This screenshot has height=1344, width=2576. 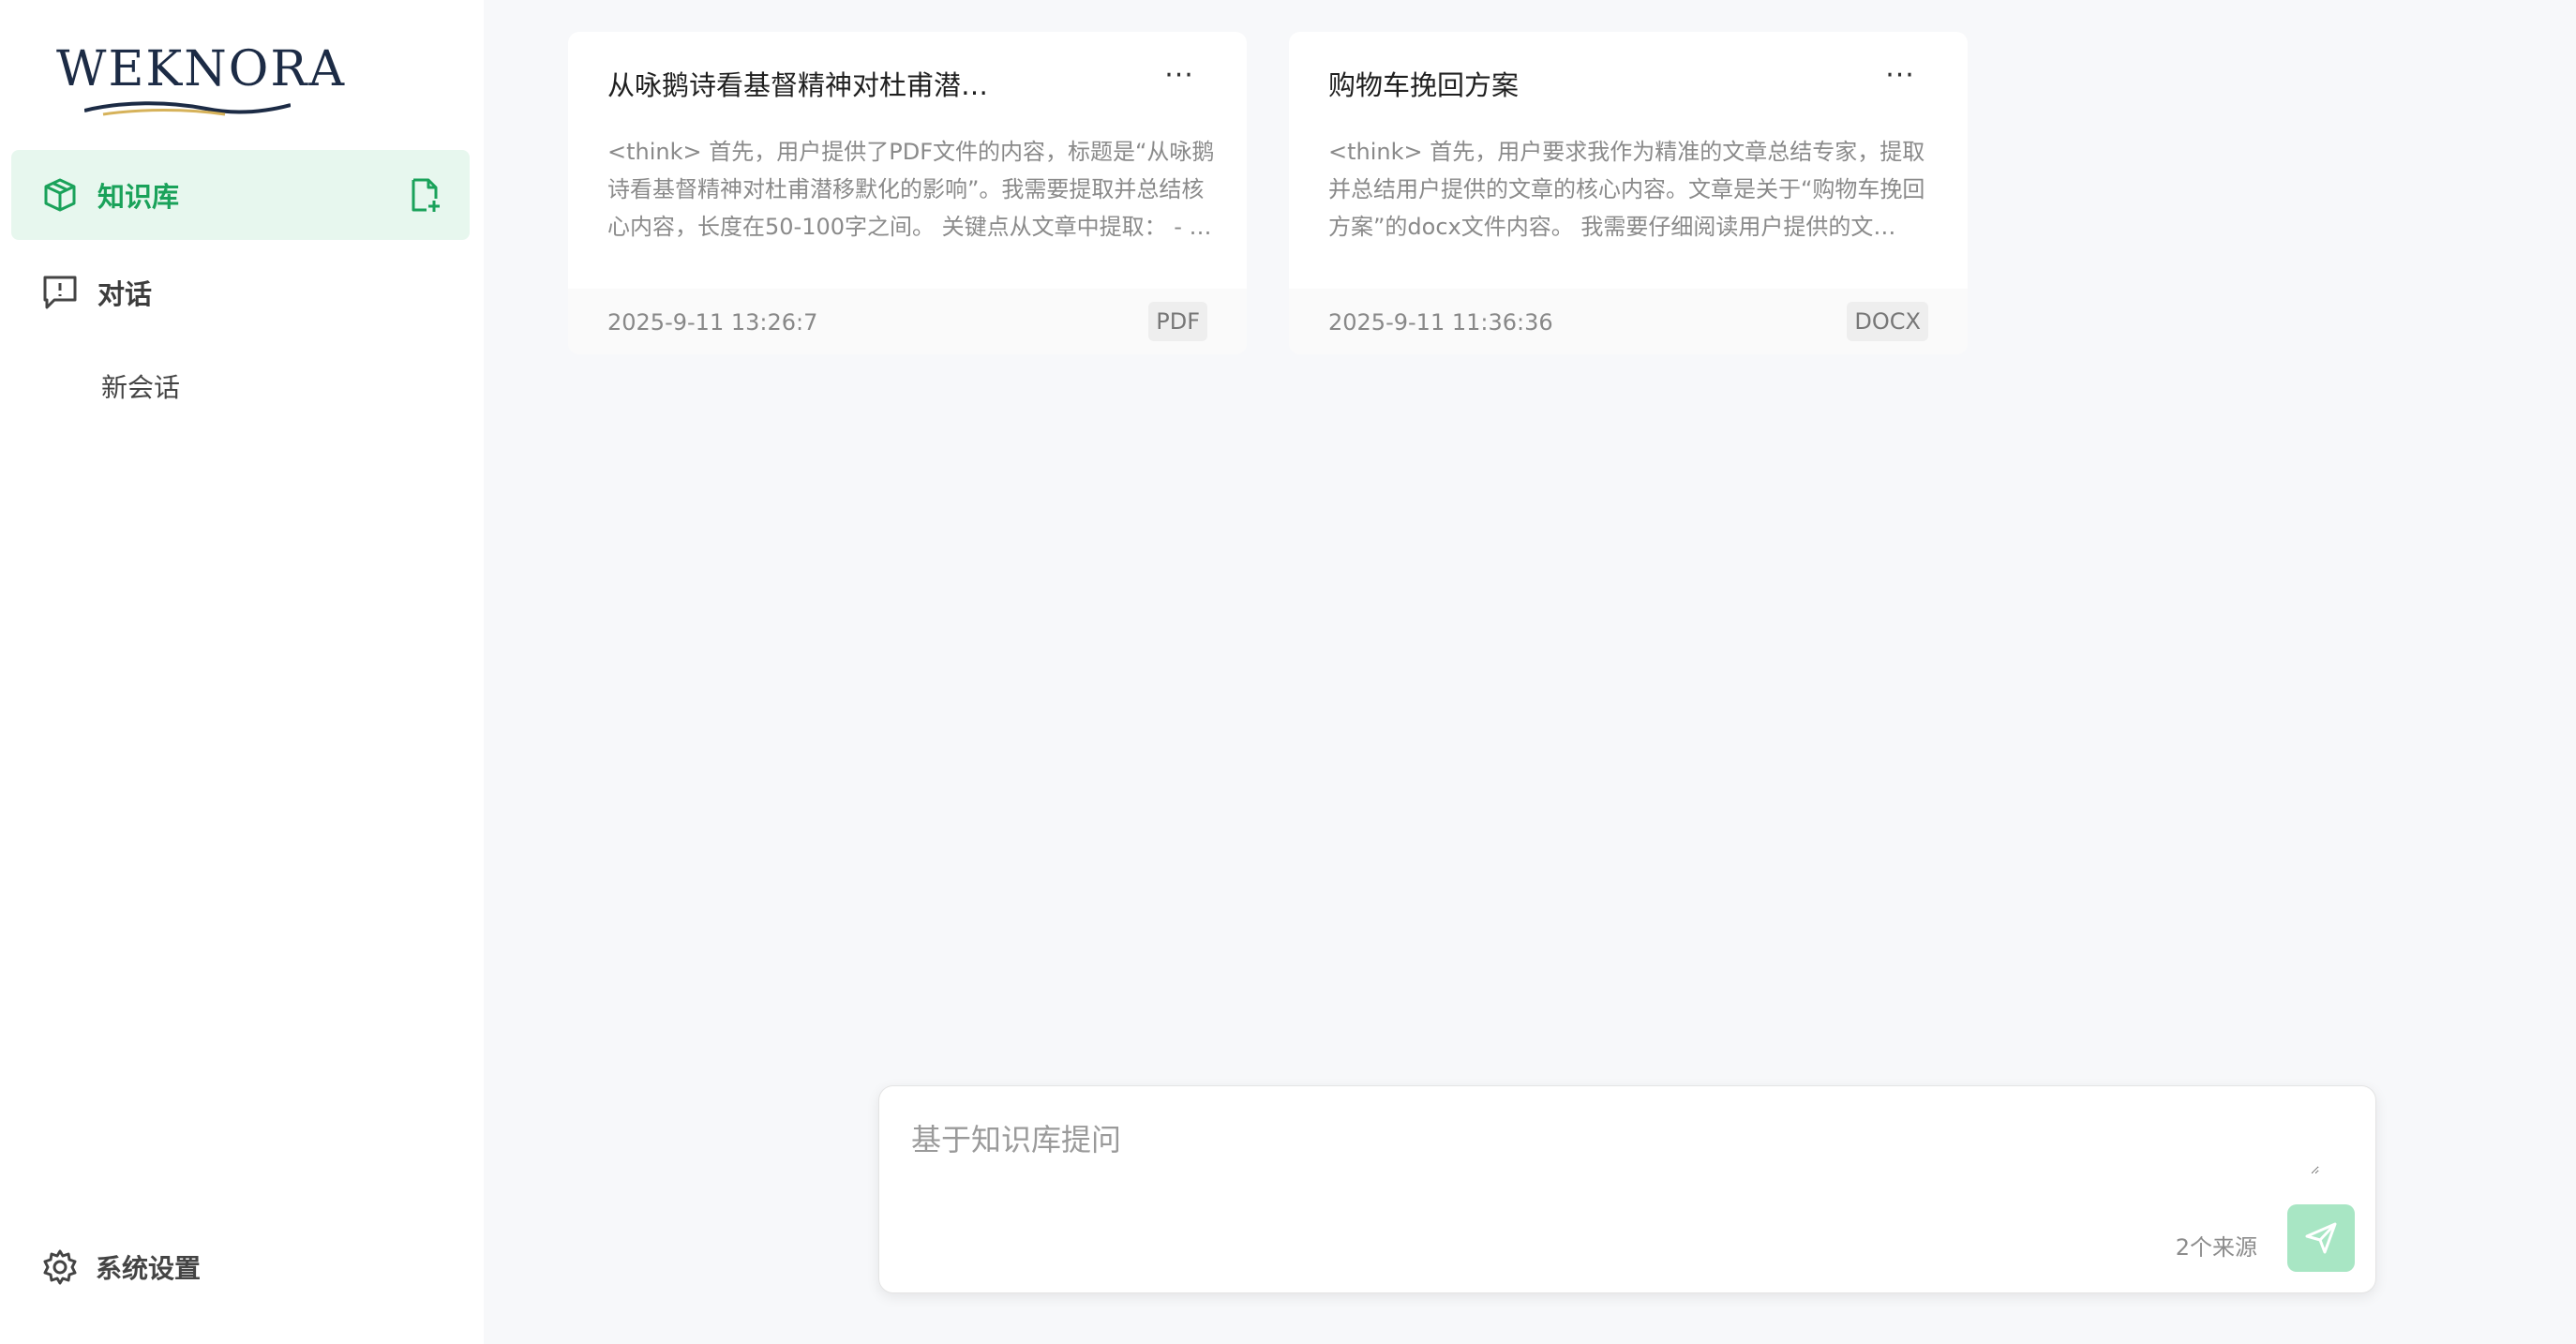 I want to click on card-date: 2025-9-11 13:26:7, so click(x=713, y=322).